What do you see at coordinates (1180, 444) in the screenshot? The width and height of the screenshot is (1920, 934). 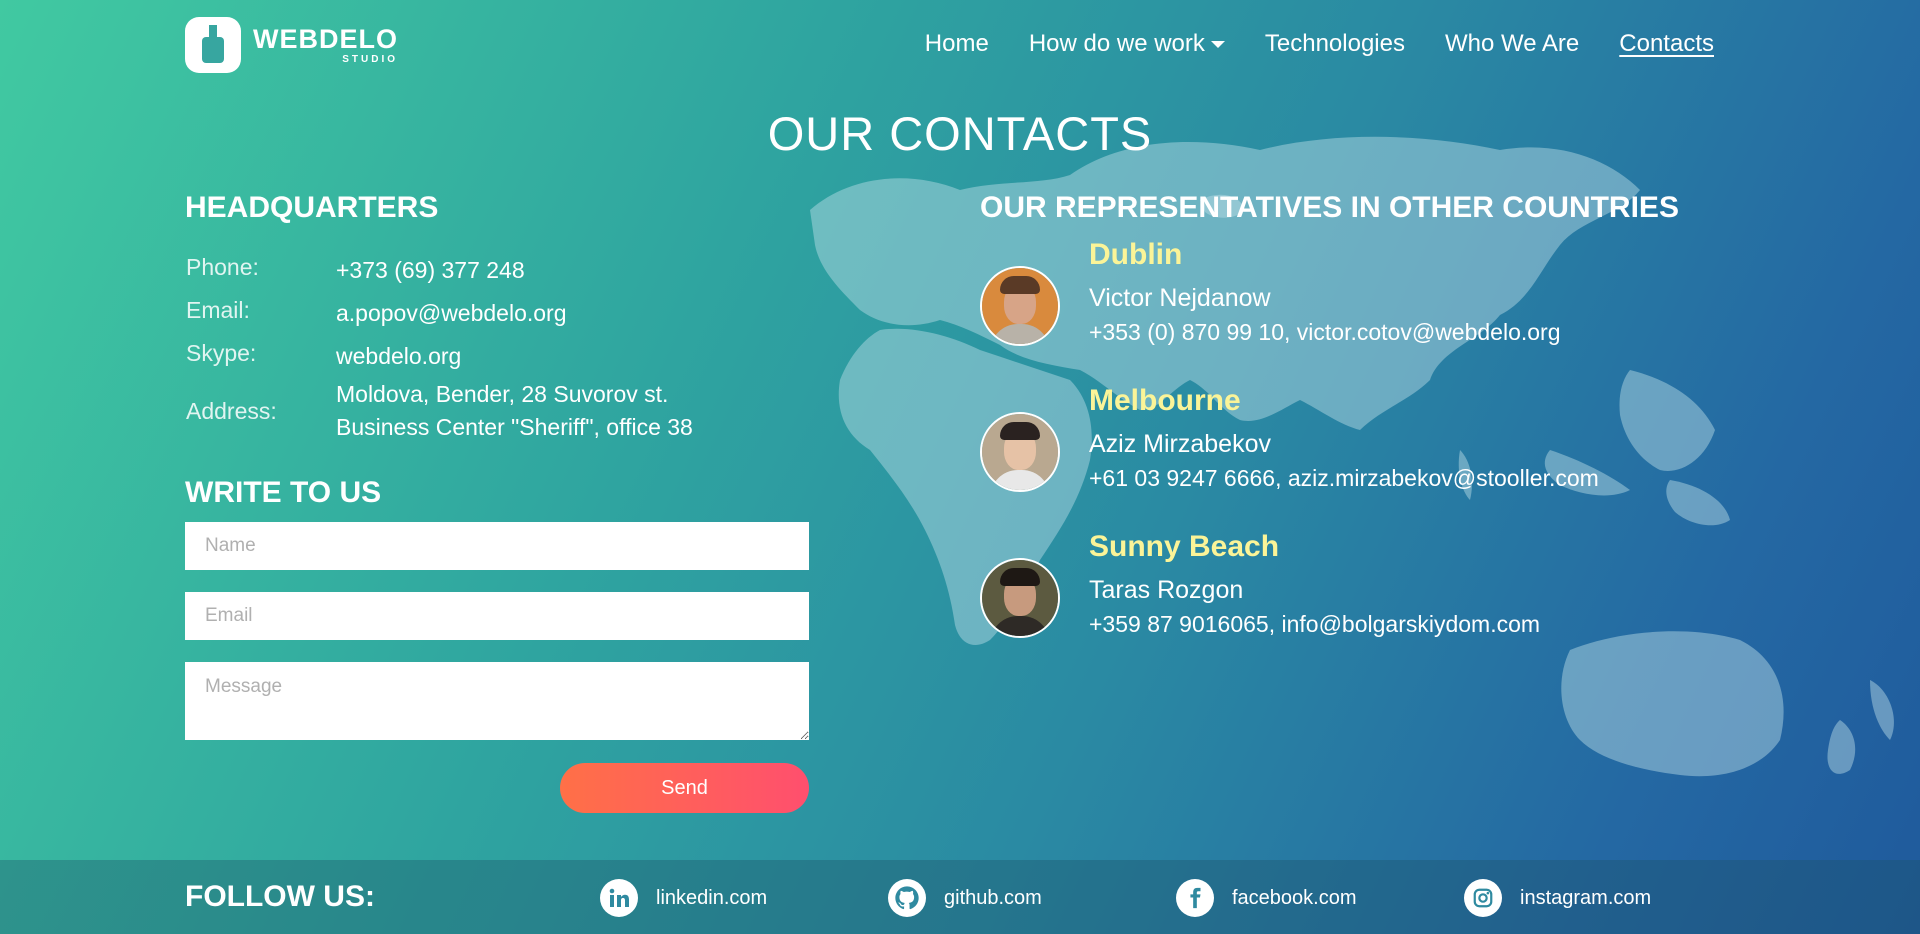 I see `rep-name: Aziz Mirzabekov` at bounding box center [1180, 444].